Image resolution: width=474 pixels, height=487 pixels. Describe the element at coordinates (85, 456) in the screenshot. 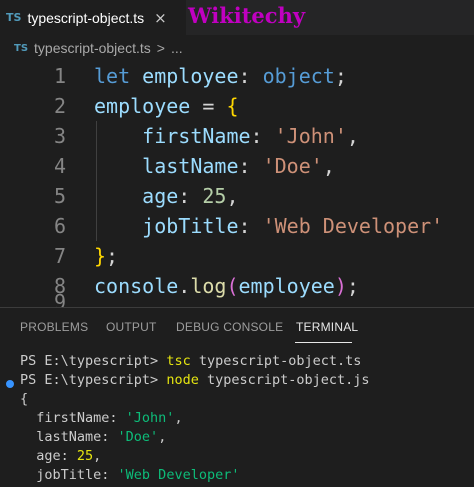

I see `terminal-token: 25` at that location.